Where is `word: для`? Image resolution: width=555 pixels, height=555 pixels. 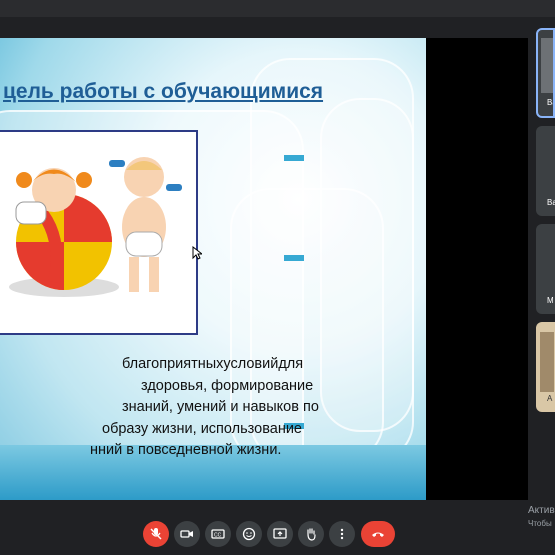 word: для is located at coordinates (291, 364).